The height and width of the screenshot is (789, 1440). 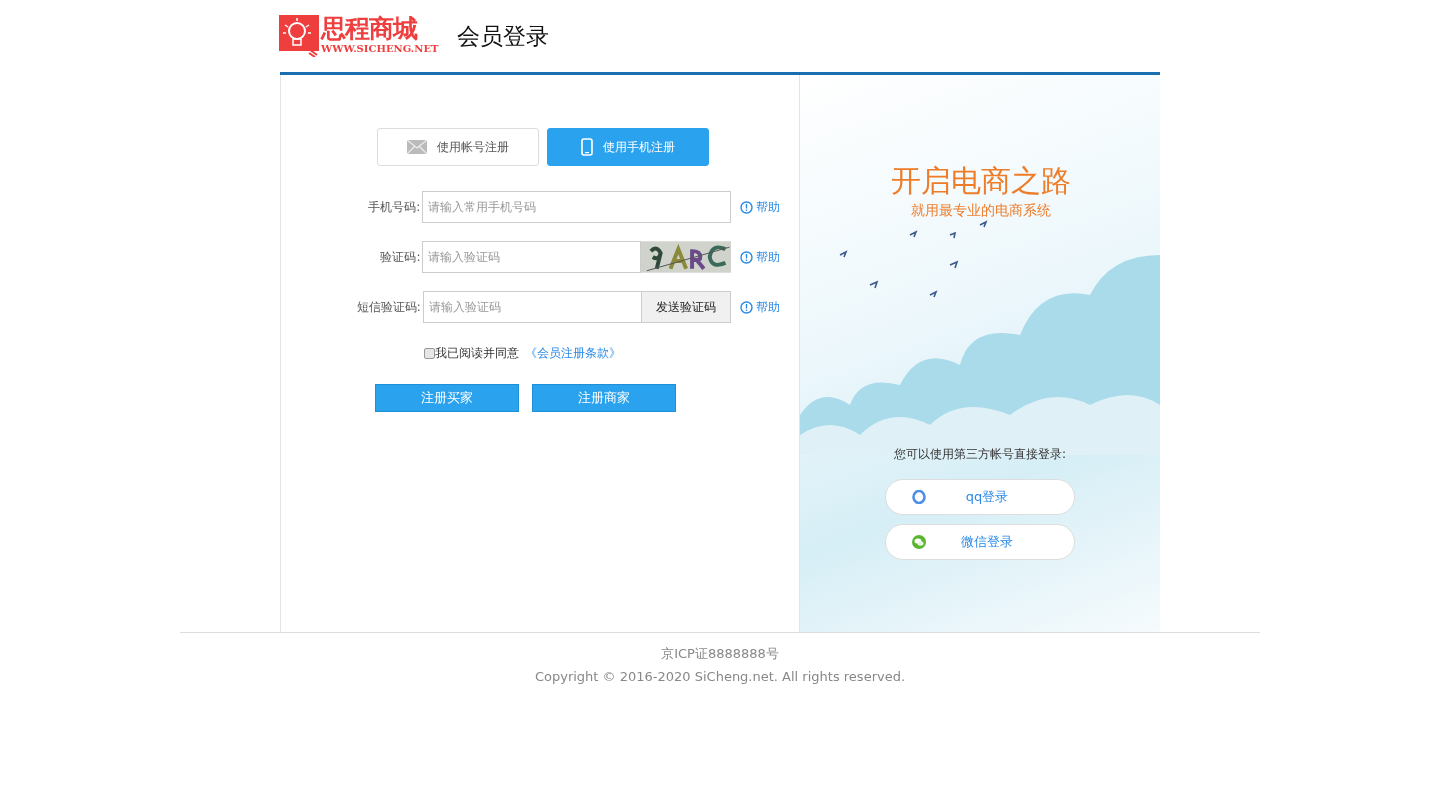 What do you see at coordinates (370, 29) in the screenshot?
I see `logo-name: 思程商城` at bounding box center [370, 29].